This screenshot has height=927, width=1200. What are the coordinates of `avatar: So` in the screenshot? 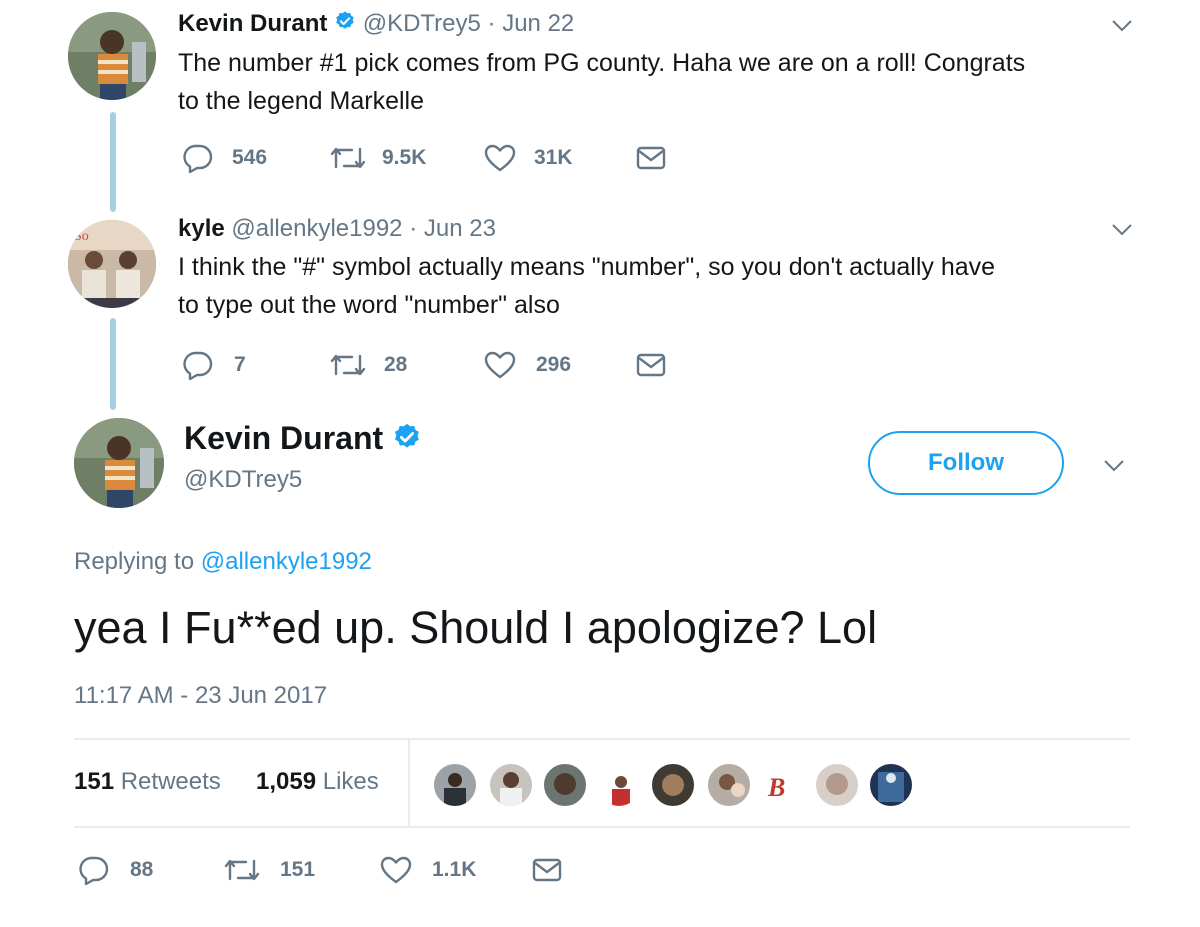 It's located at (112, 264).